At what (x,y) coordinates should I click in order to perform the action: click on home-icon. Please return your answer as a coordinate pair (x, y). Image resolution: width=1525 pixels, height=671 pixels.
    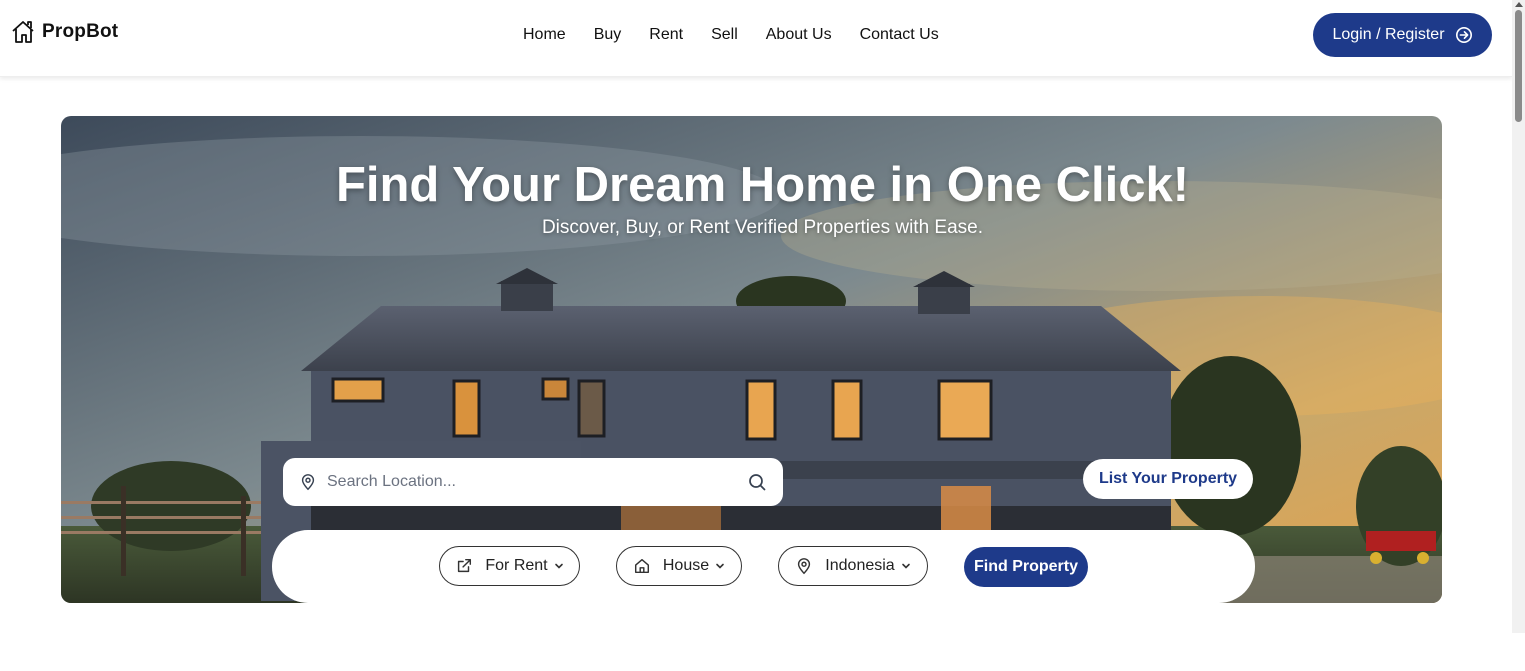
    Looking at the image, I should click on (641, 566).